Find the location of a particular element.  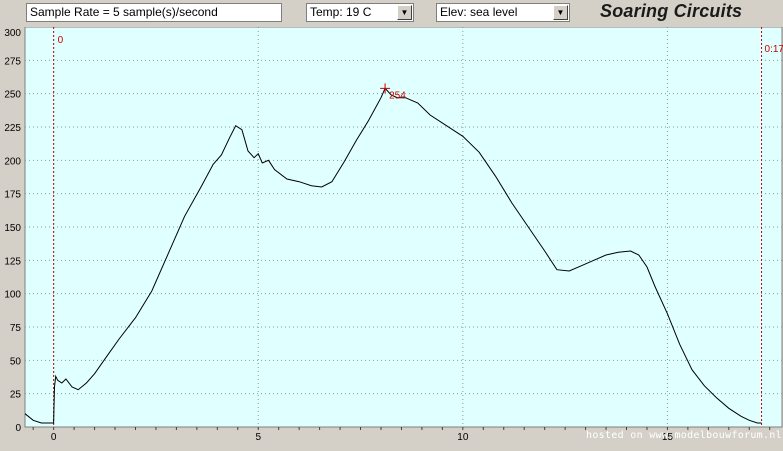

elevation-dropdown: Elev: sea level ▼ is located at coordinates (503, 12).